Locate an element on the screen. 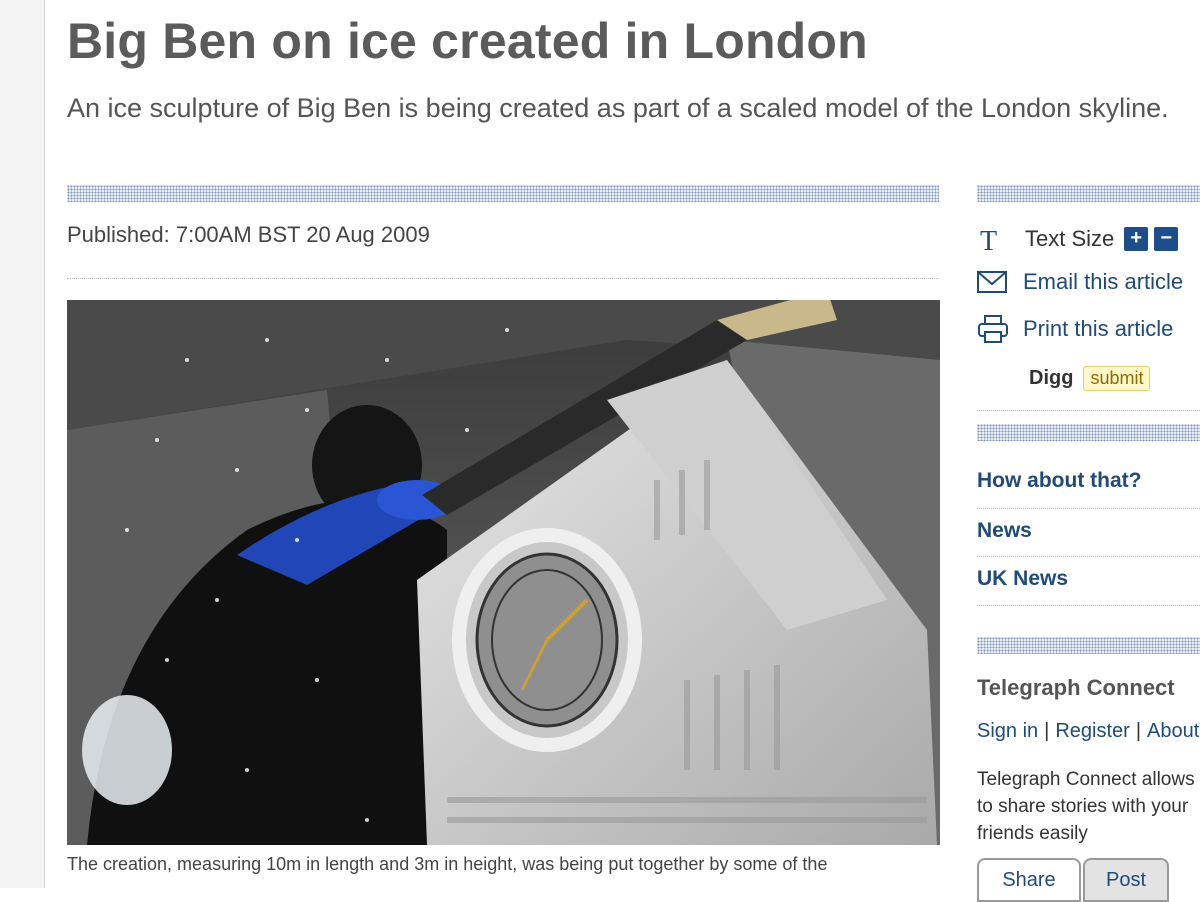  envelope-icon is located at coordinates (993, 282).